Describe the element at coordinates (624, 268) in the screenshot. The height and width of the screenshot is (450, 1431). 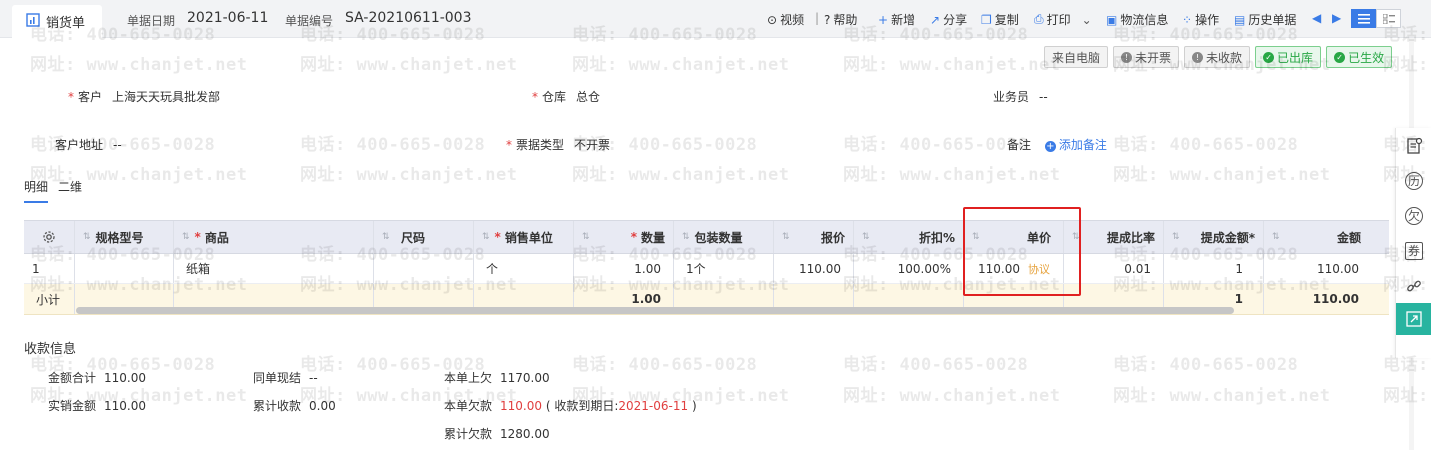
I see `cell-qty: 1.00` at that location.